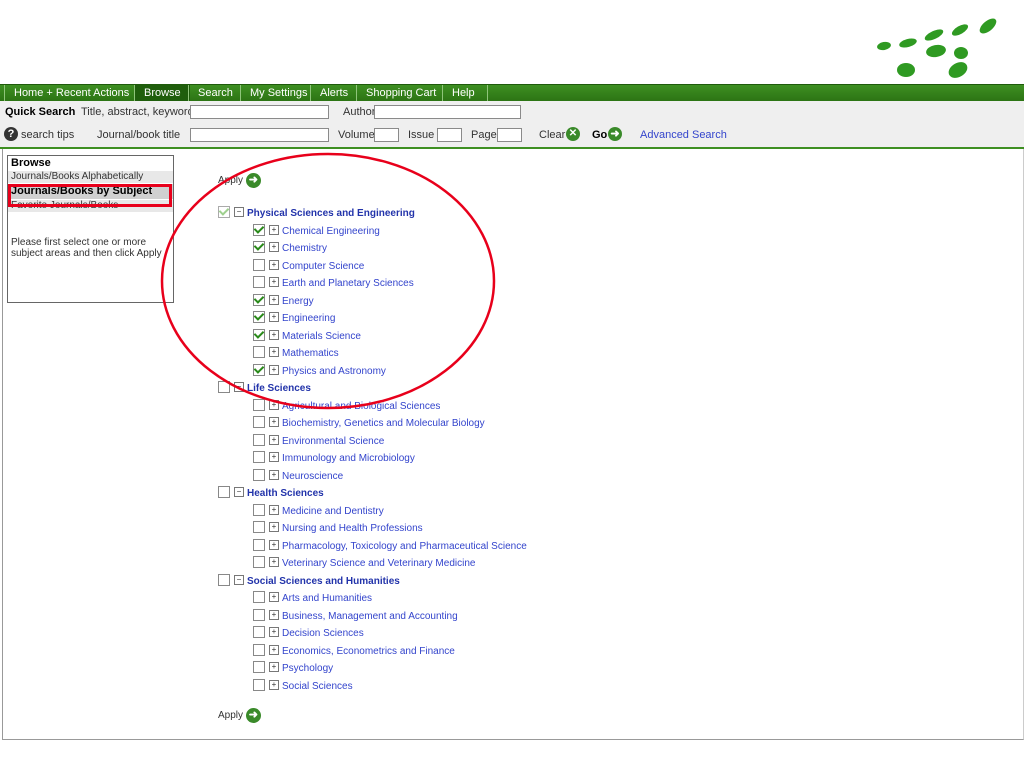  I want to click on volume-input, so click(386, 135).